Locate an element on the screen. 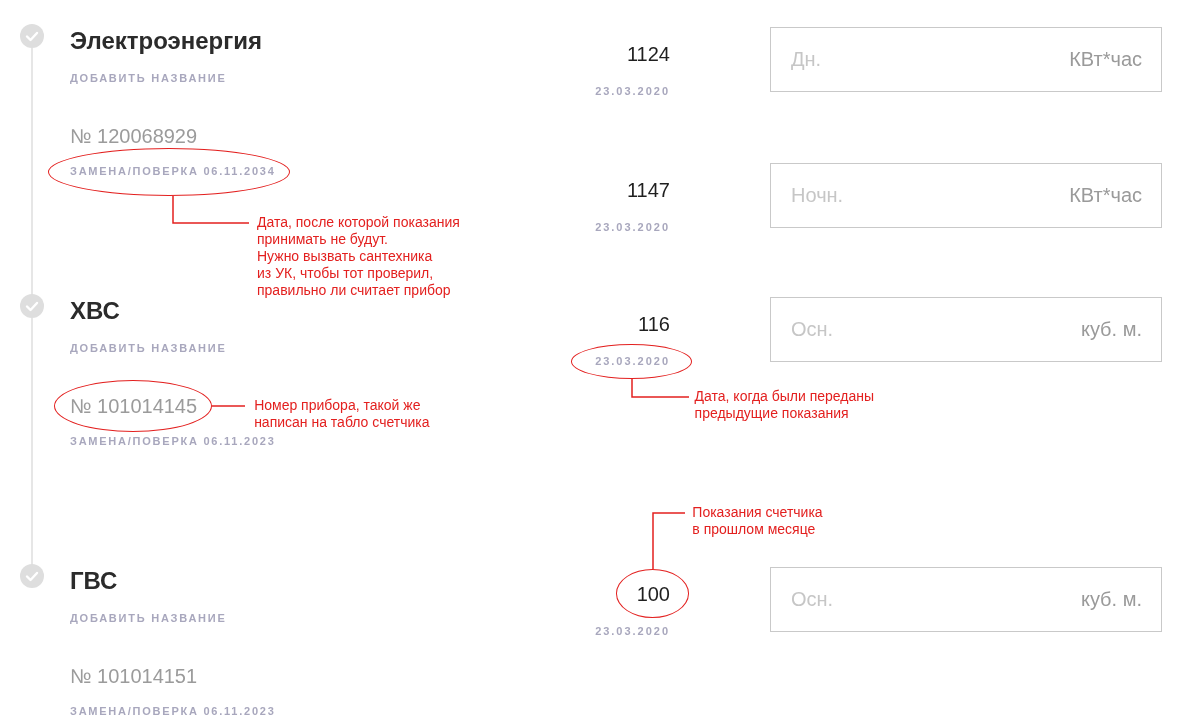  previous-reading: 1124 is located at coordinates (648, 54).